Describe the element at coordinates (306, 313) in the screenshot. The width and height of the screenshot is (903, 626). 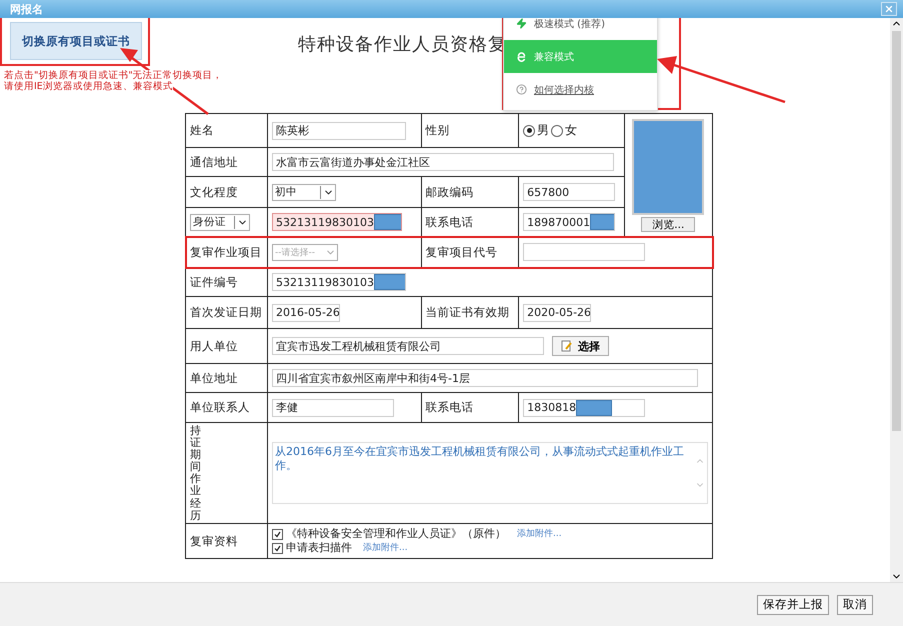
I see `date-field: 2016-05-26` at that location.